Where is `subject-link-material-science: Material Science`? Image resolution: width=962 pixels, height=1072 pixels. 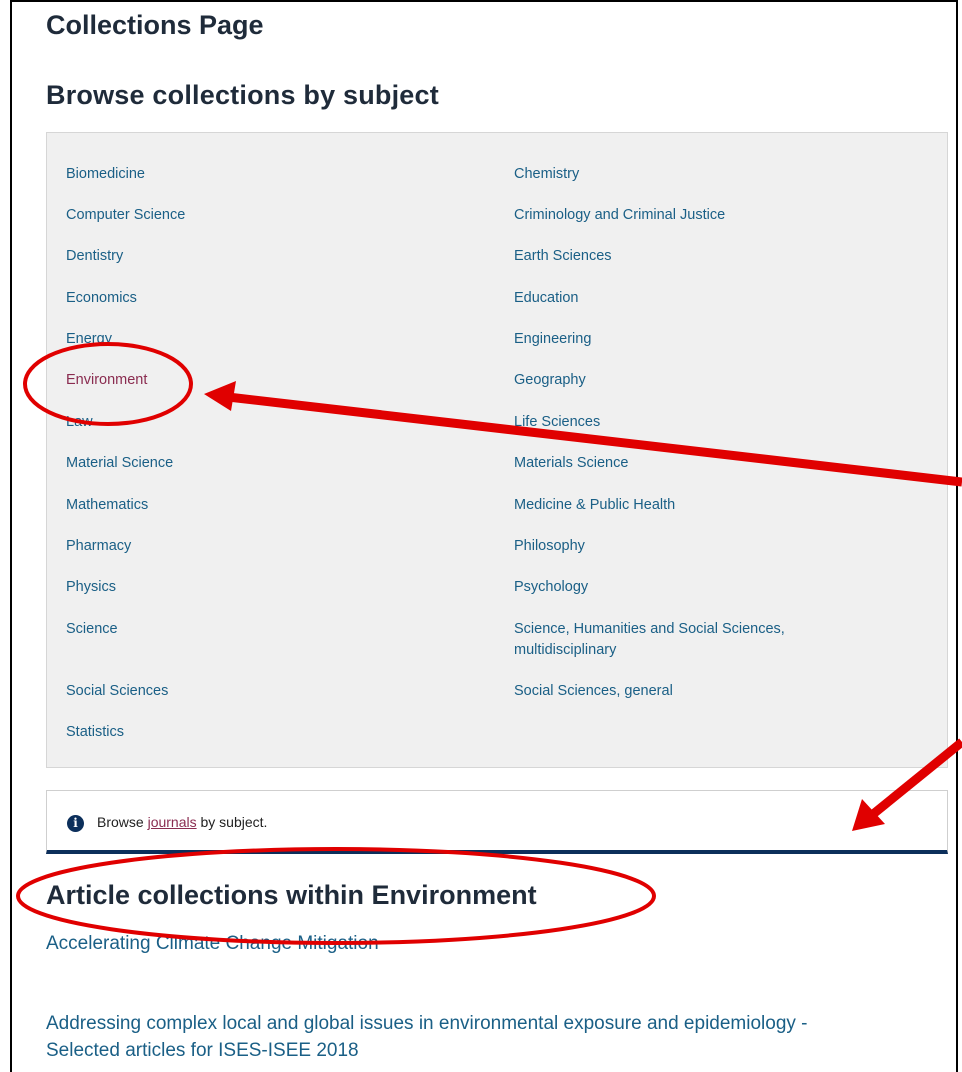
subject-link-material-science: Material Science is located at coordinates (119, 463).